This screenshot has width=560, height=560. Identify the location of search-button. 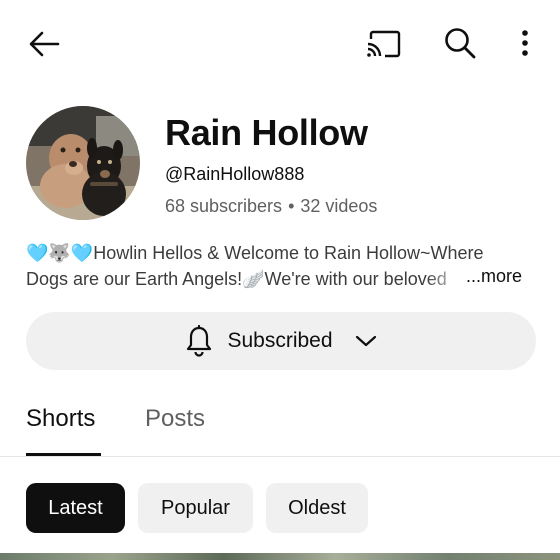
(460, 43).